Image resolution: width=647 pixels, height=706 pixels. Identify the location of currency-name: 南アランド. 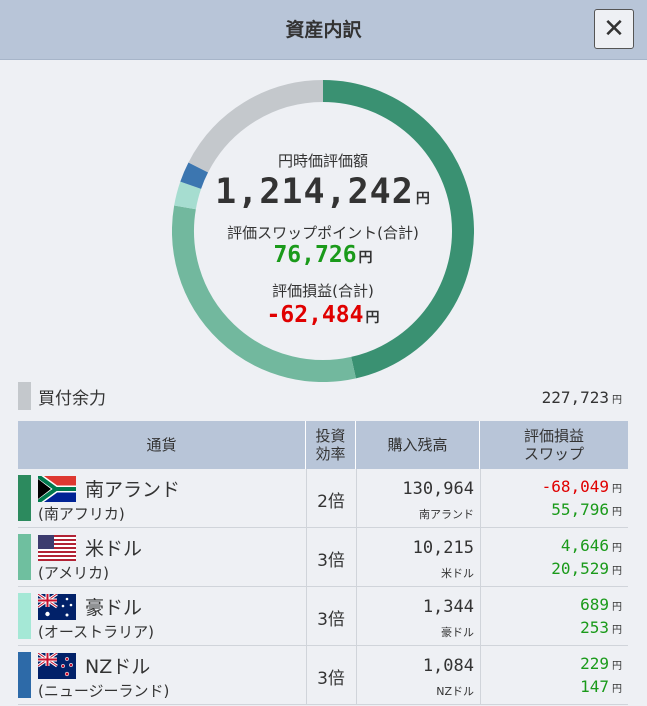
(133, 490).